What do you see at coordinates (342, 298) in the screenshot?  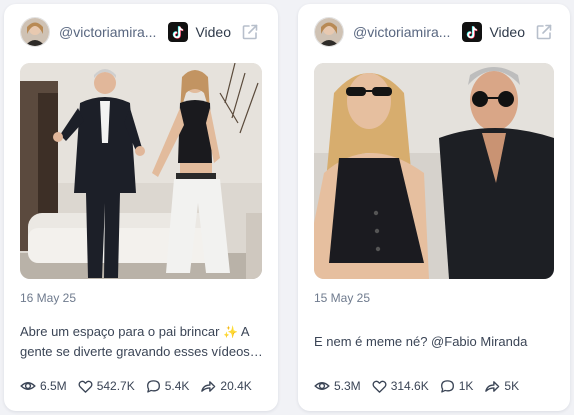 I see `post-date: 15 May 25` at bounding box center [342, 298].